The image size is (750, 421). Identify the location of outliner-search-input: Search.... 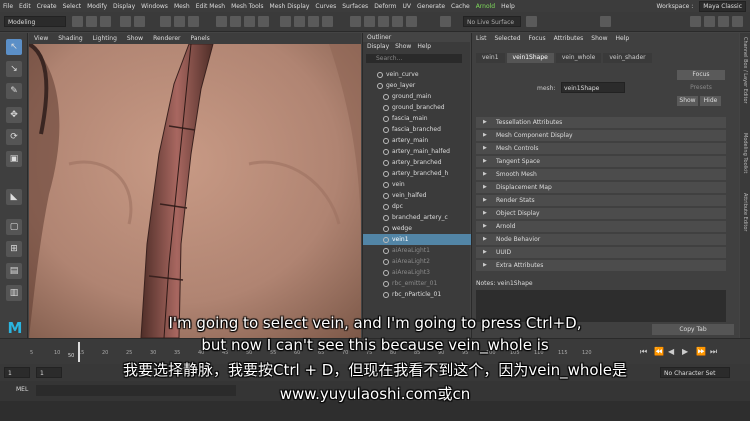
(414, 58).